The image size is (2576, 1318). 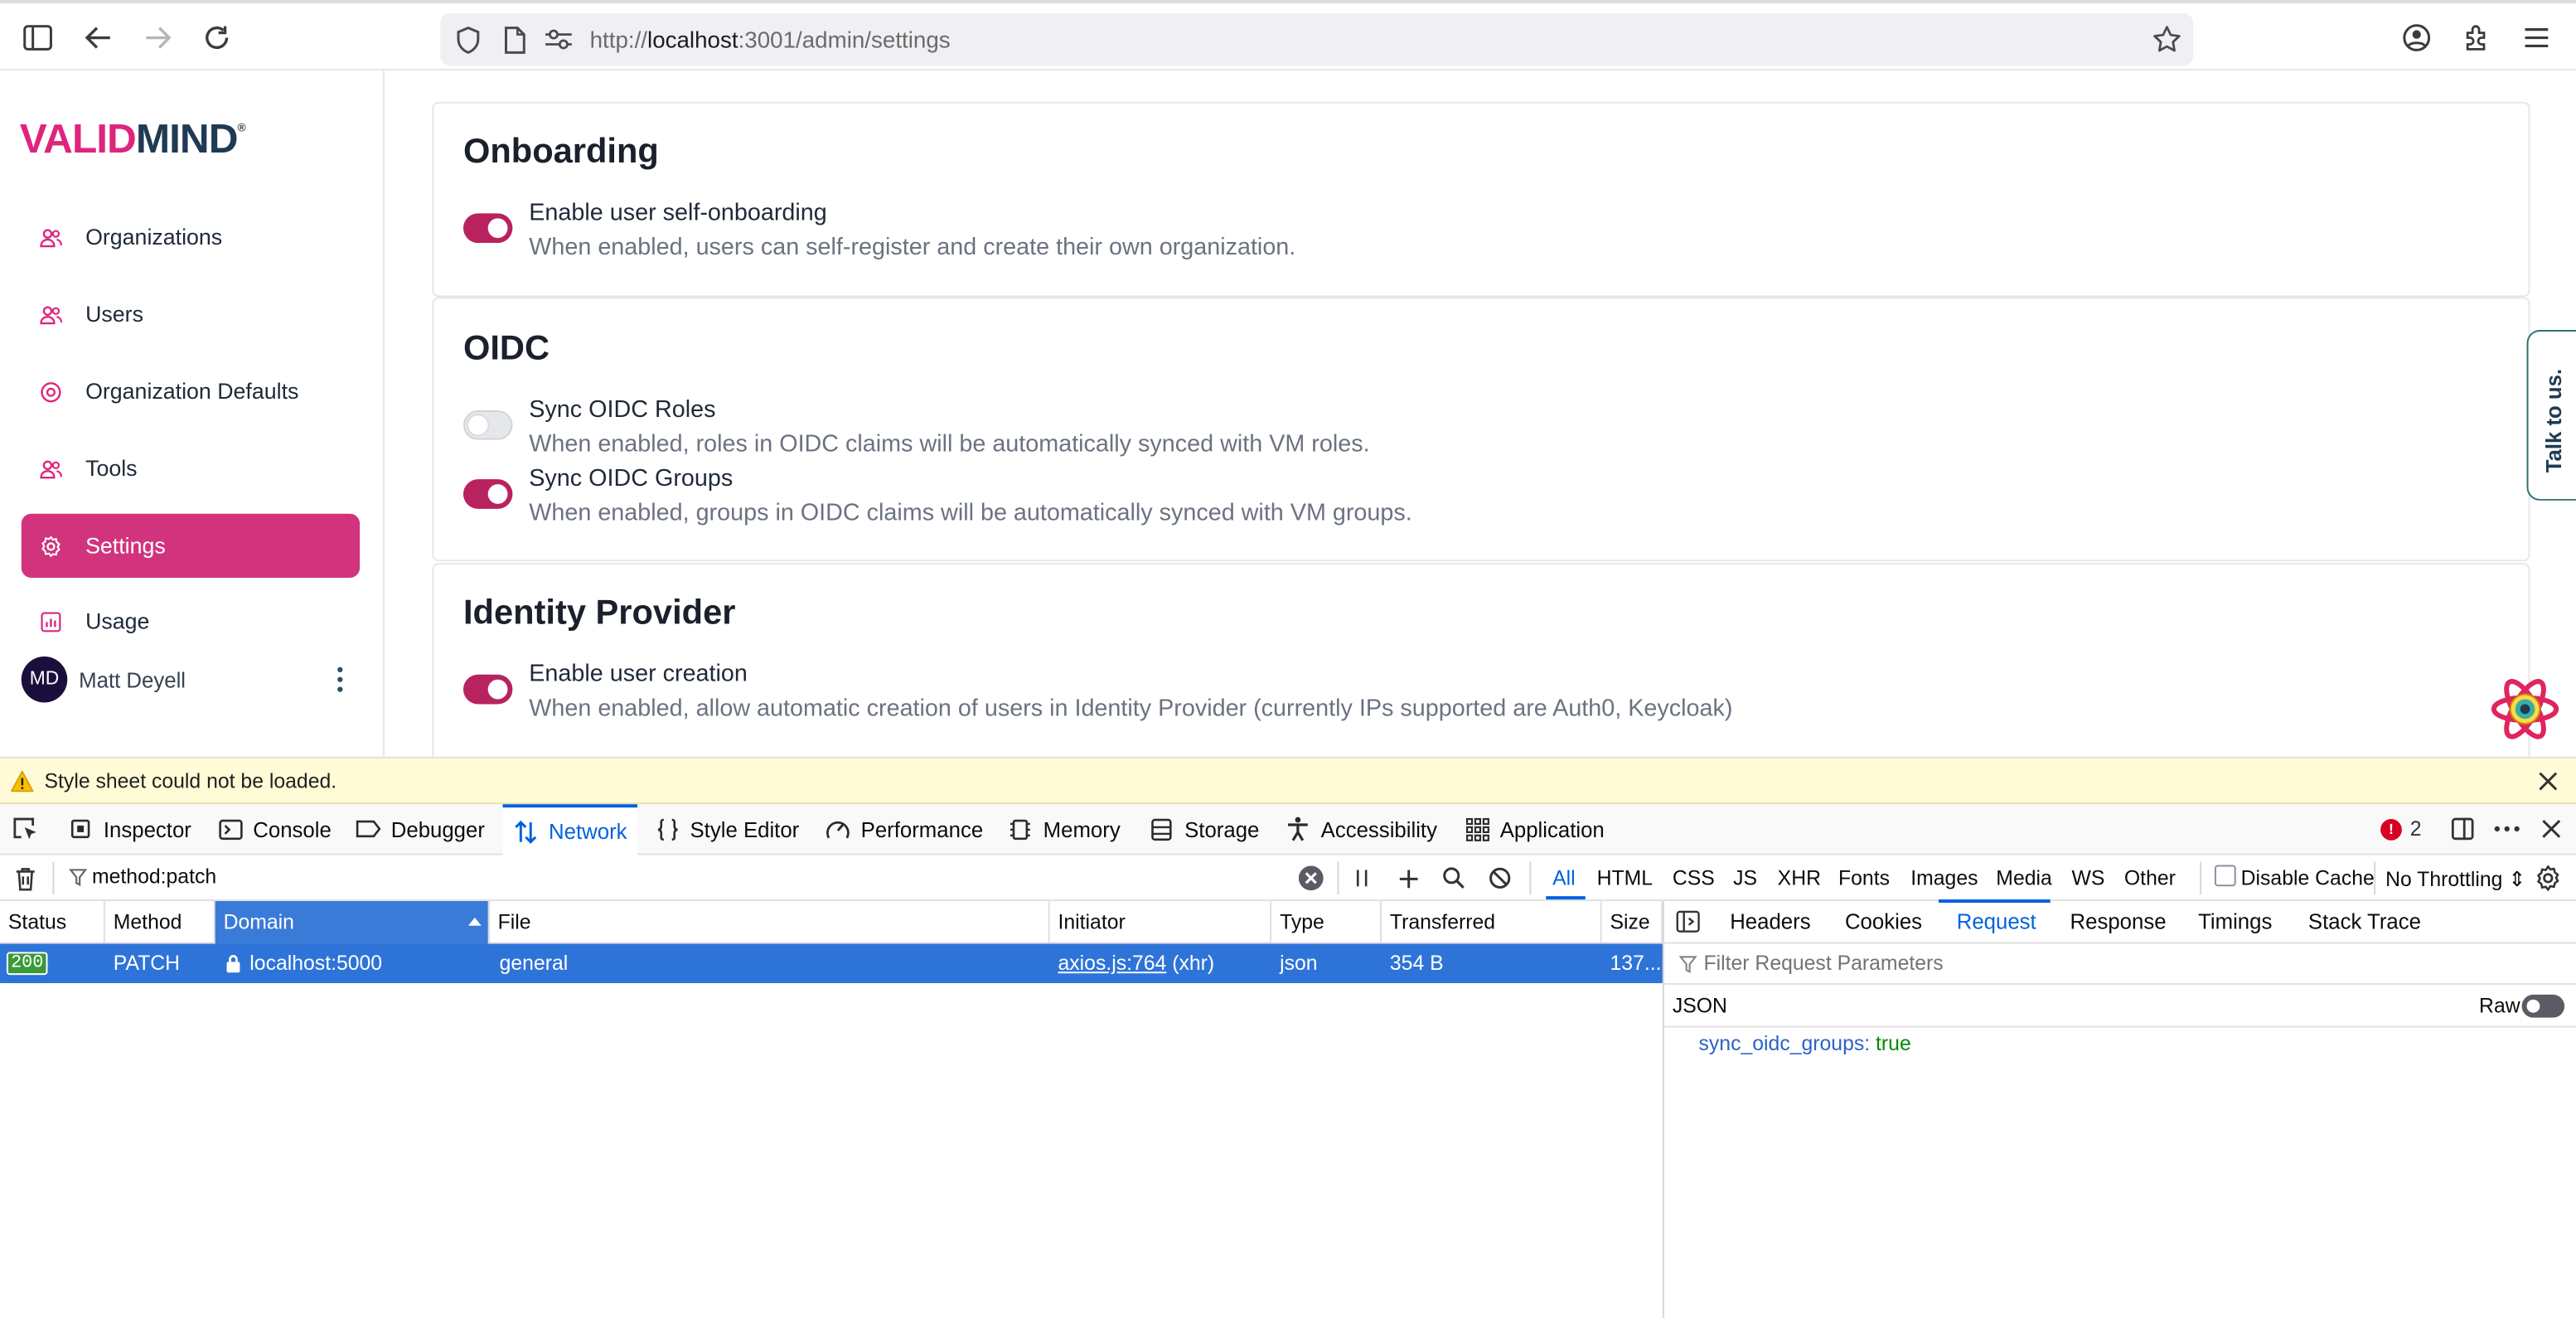 What do you see at coordinates (2150, 877) in the screenshot?
I see `filter-other: Other` at bounding box center [2150, 877].